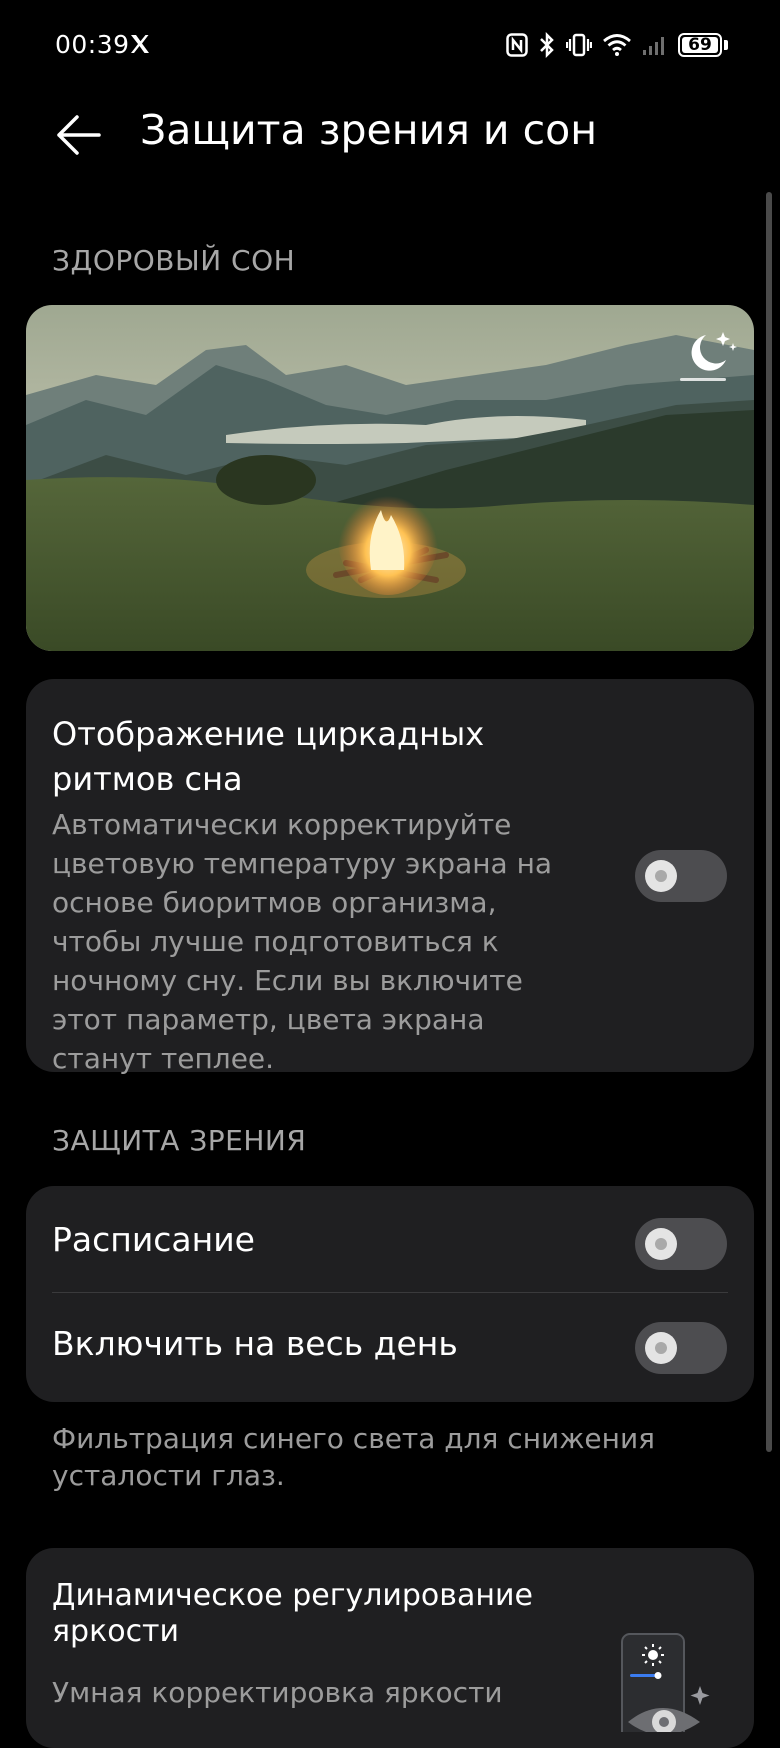 This screenshot has width=780, height=1748. Describe the element at coordinates (92, 44) in the screenshot. I see `status-time: 00:39` at that location.